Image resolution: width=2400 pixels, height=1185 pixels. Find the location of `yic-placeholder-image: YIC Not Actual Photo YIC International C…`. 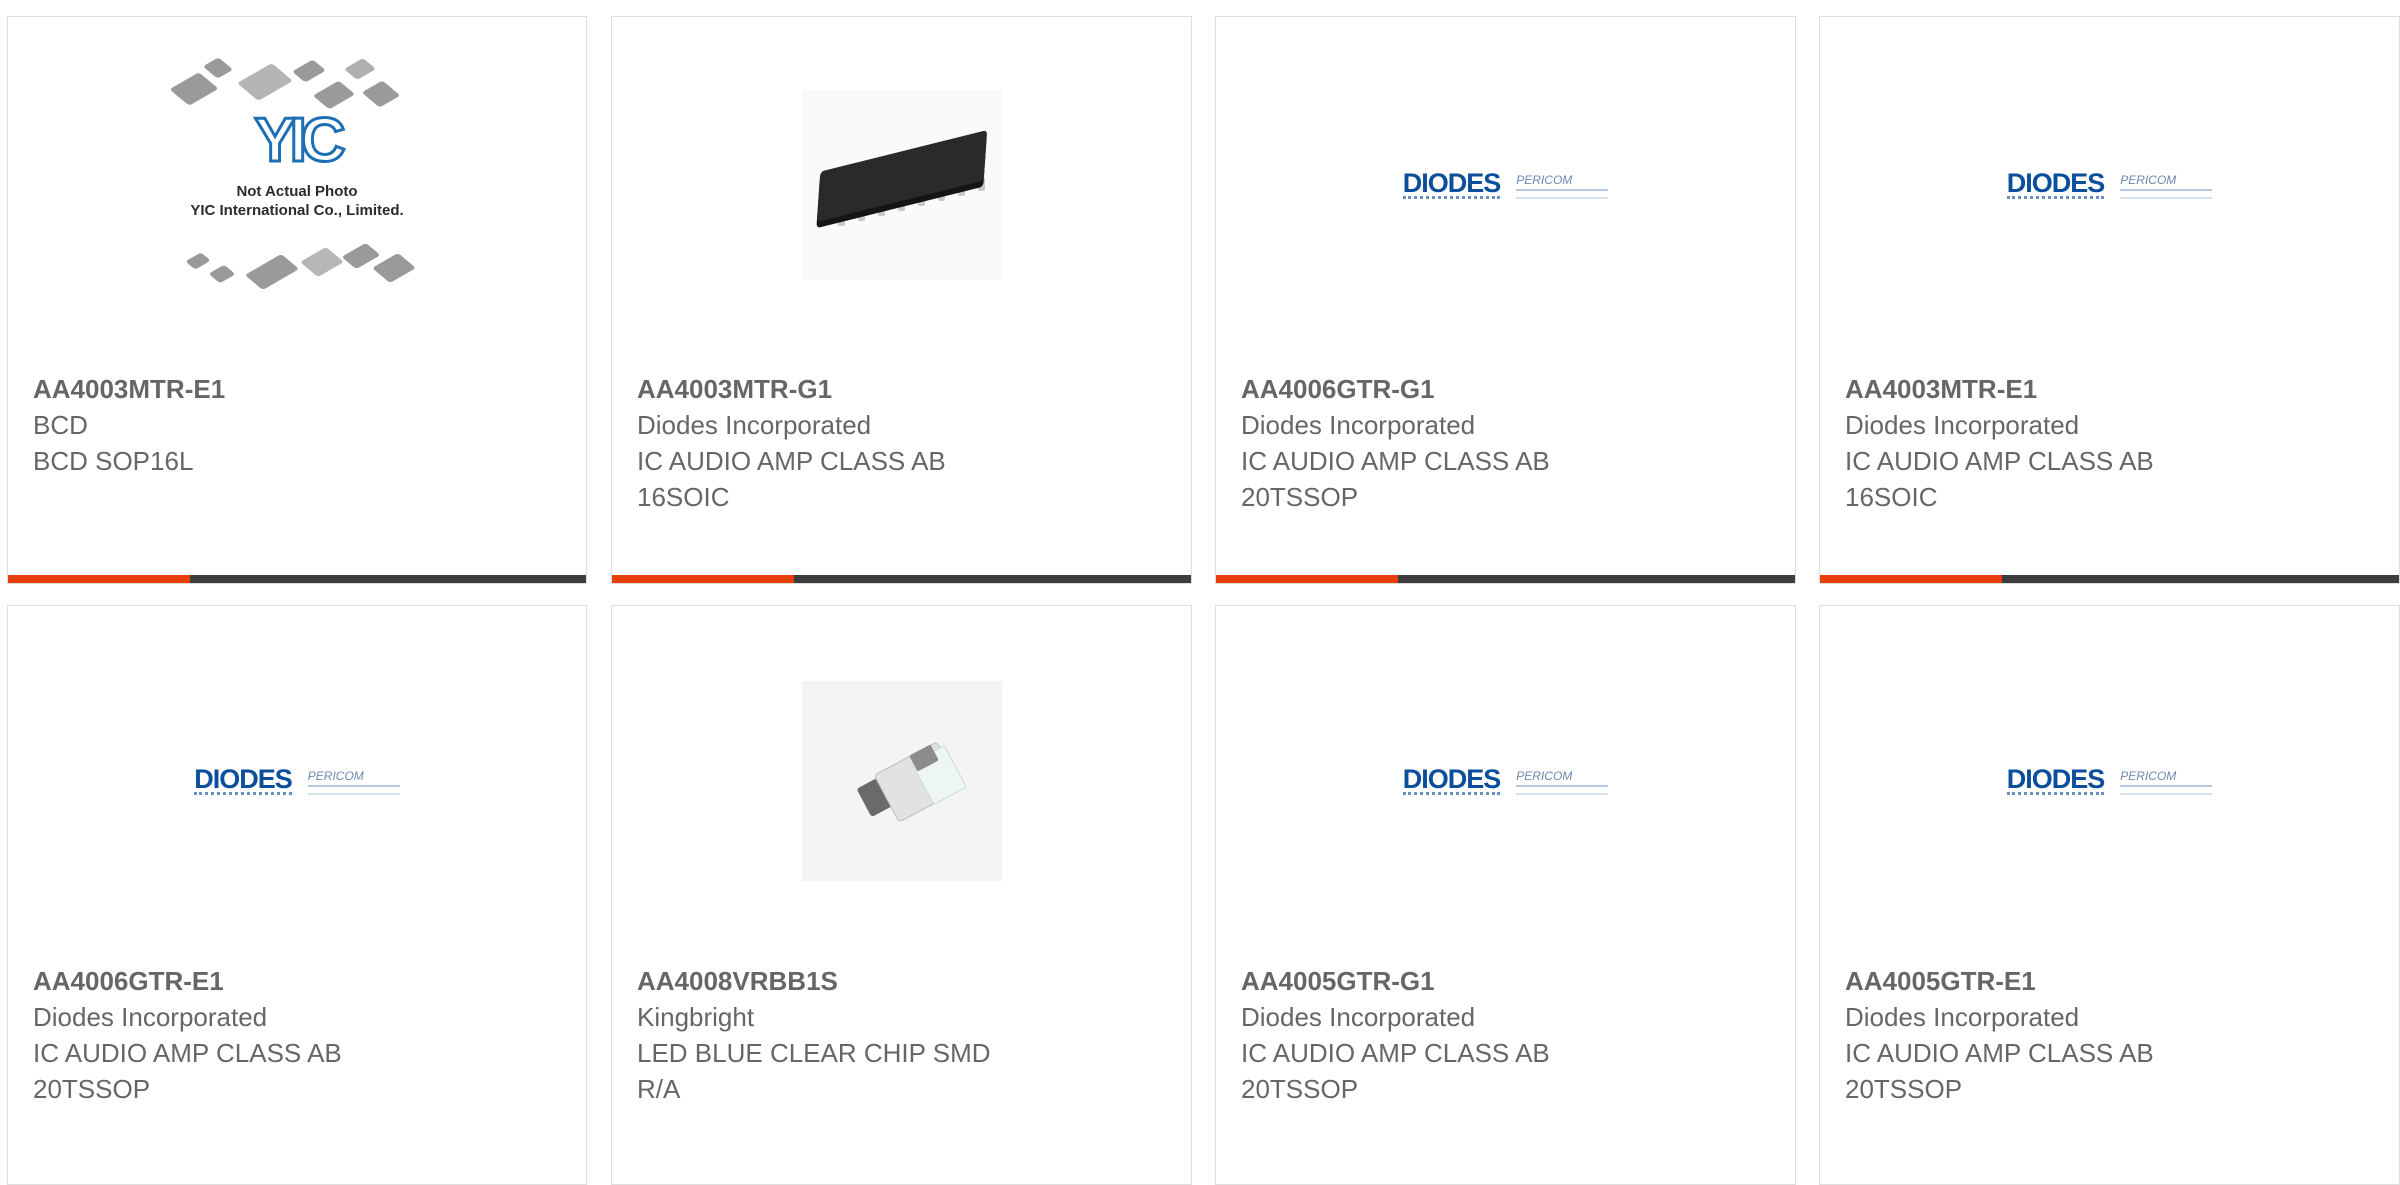

yic-placeholder-image: YIC Not Actual Photo YIC International C… is located at coordinates (297, 185).